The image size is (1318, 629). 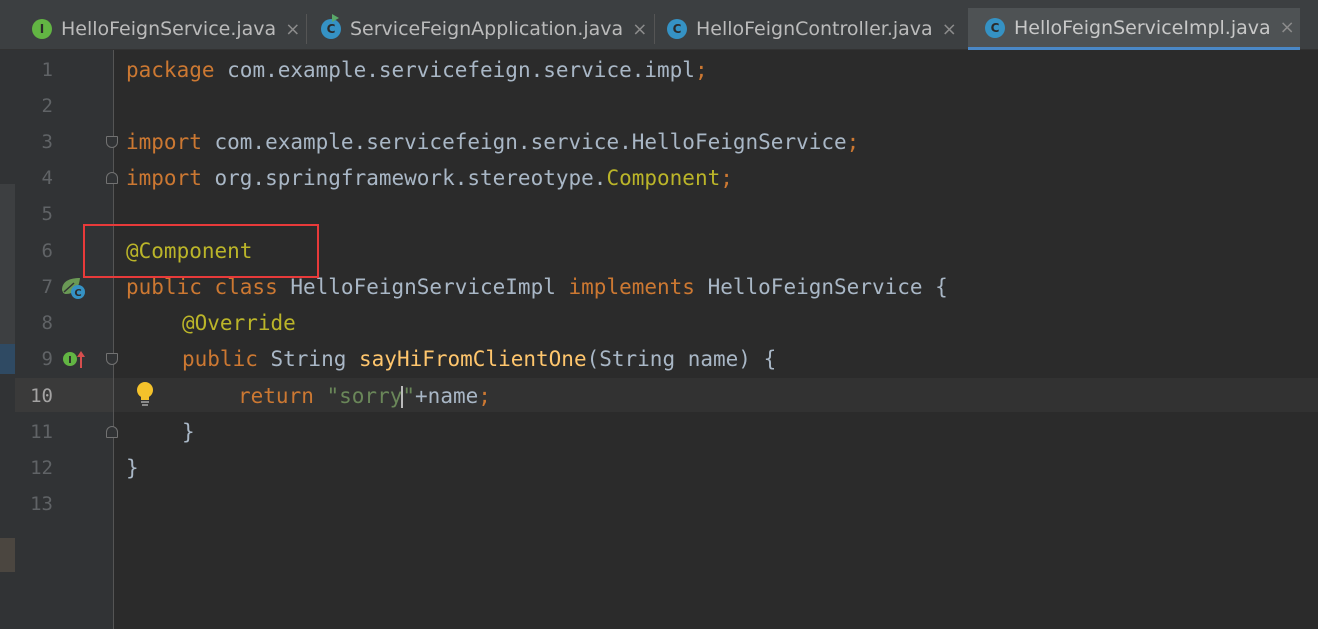 I want to click on tab-hello-feign-service: I HelloFeignService.java ×, so click(x=166, y=29).